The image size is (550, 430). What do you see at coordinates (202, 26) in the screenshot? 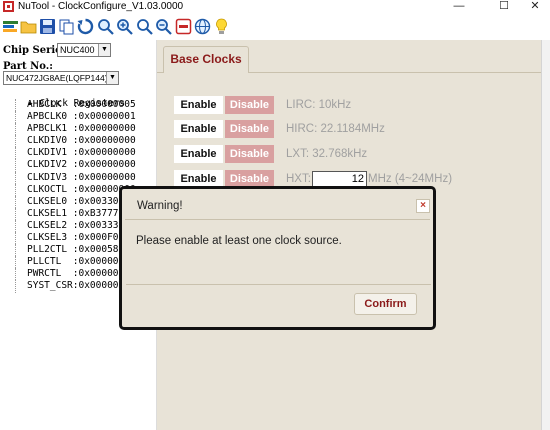
I see `globe-icon` at bounding box center [202, 26].